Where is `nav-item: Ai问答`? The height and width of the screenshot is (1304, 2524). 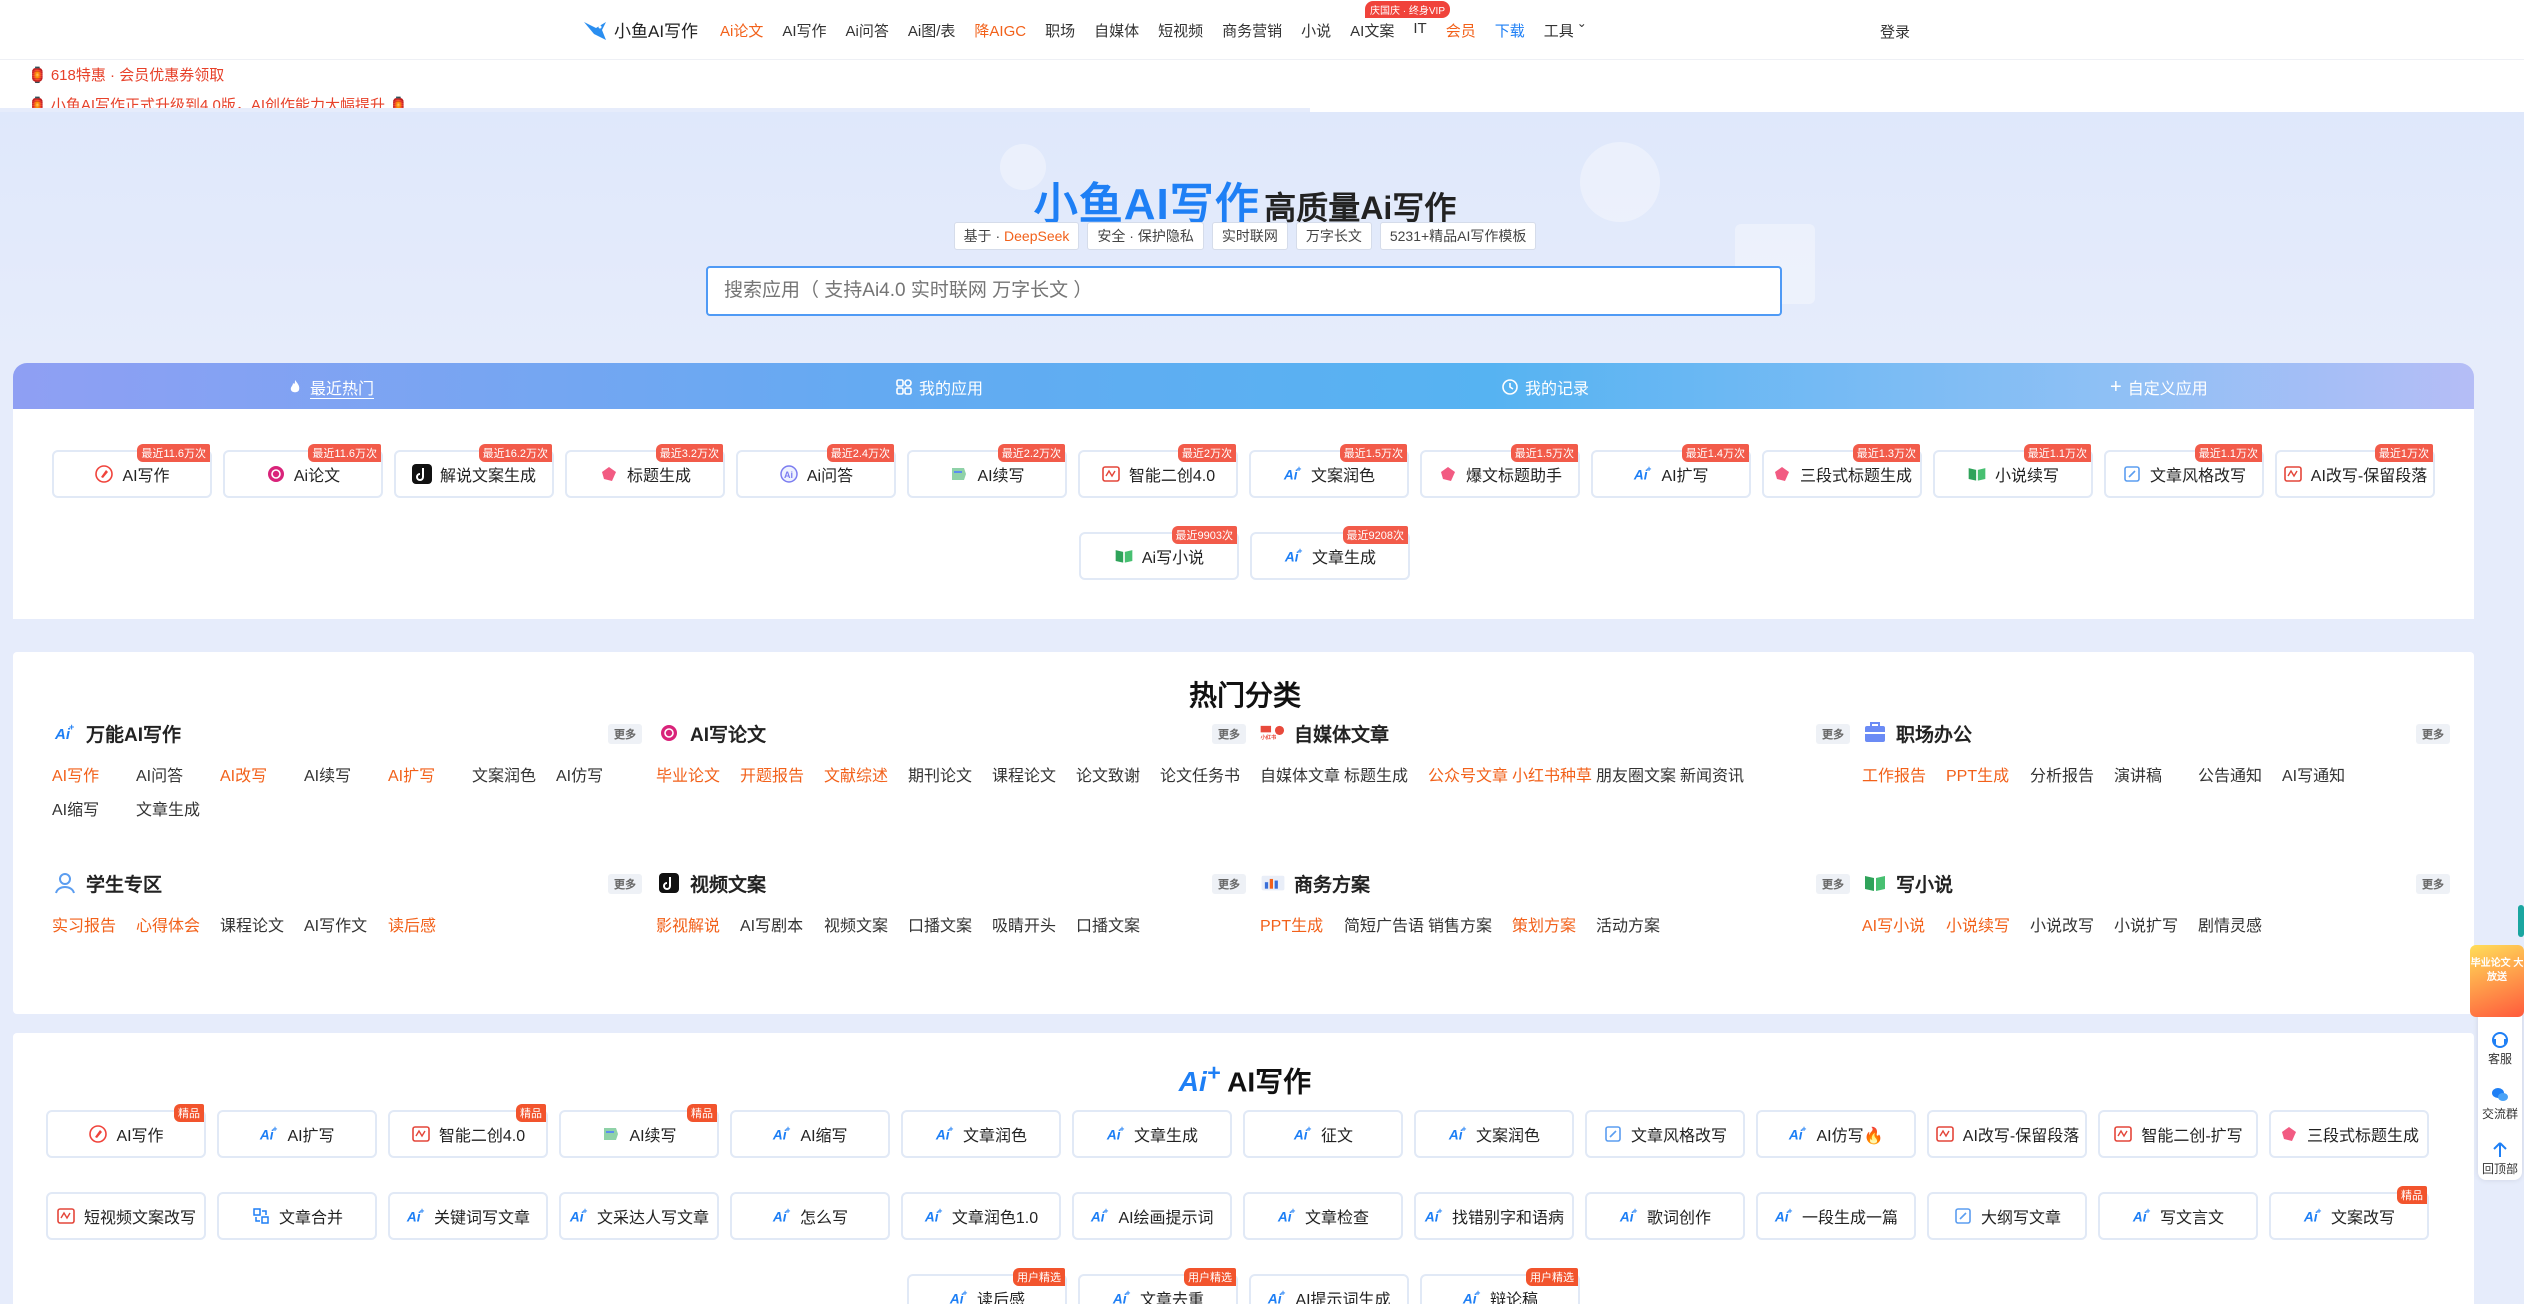
nav-item: Ai问答 is located at coordinates (867, 30).